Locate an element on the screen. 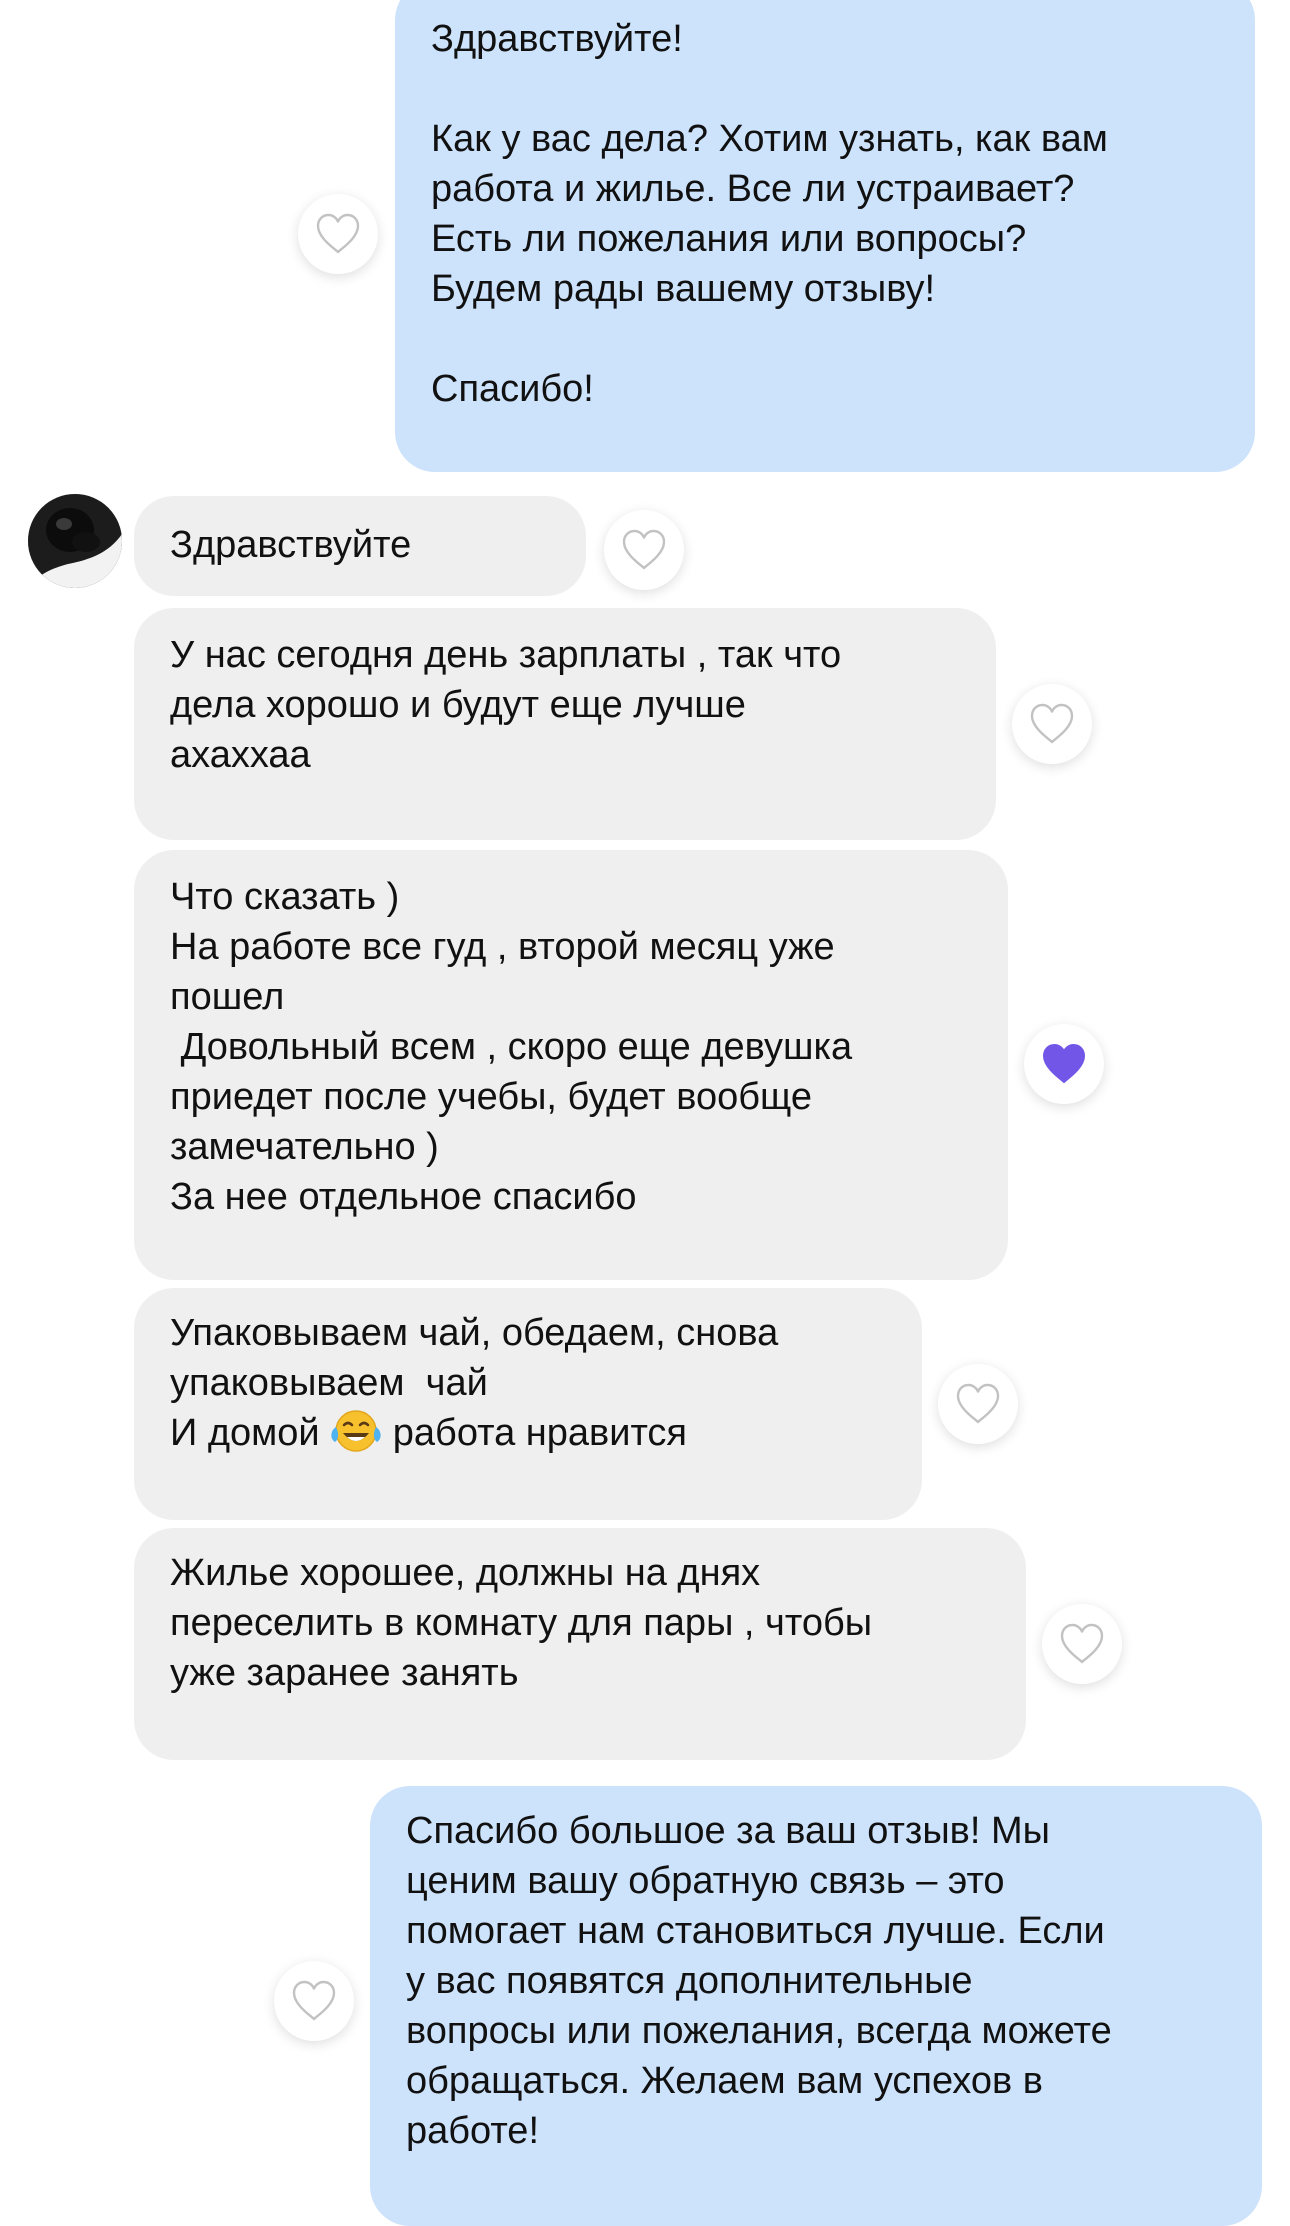 The image size is (1290, 2226). heart-filled-icon is located at coordinates (1064, 1063).